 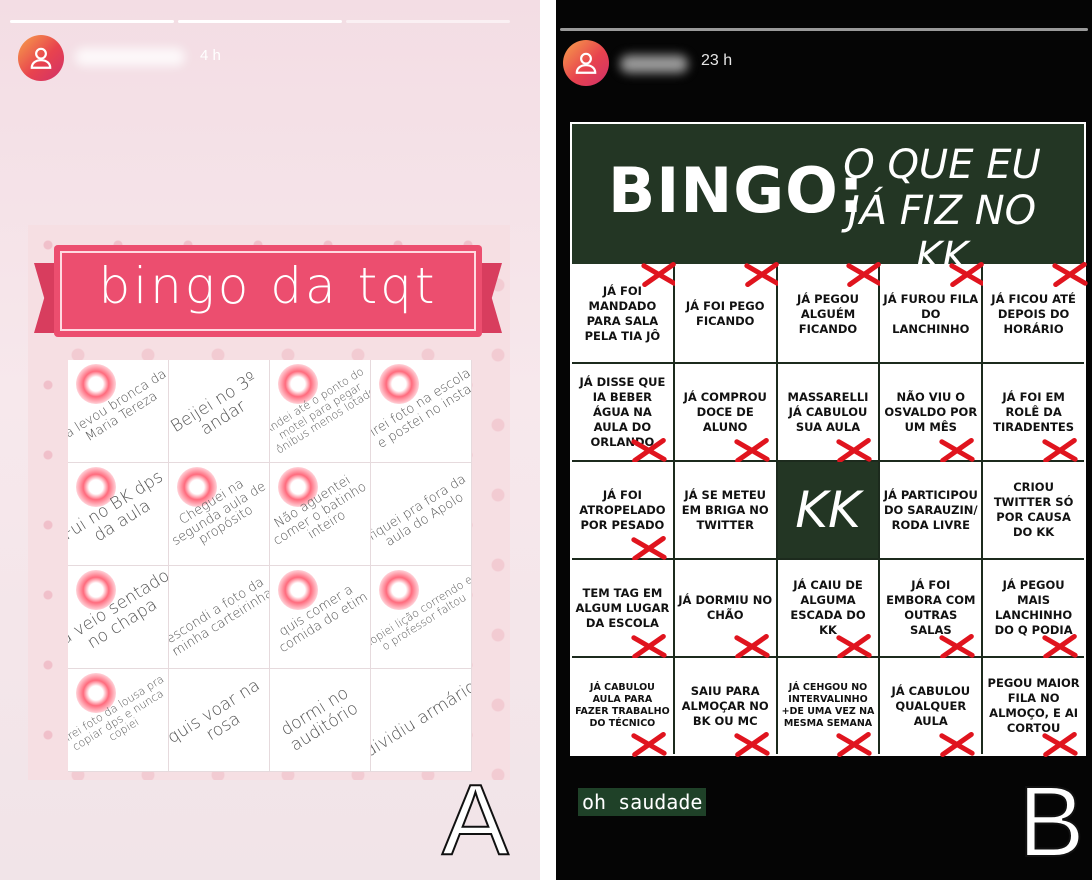 I want to click on bingo-cell-text: JÁ FOI MANDADO PARA SALA PELA TIA JÔ, so click(x=622, y=313).